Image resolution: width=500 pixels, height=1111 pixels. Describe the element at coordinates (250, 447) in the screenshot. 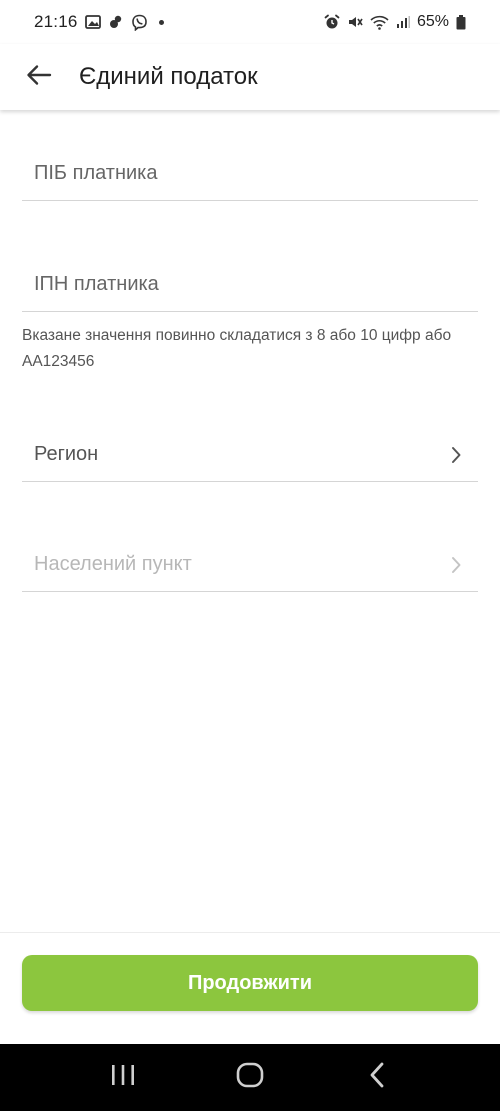

I see `region-select: Регион` at that location.